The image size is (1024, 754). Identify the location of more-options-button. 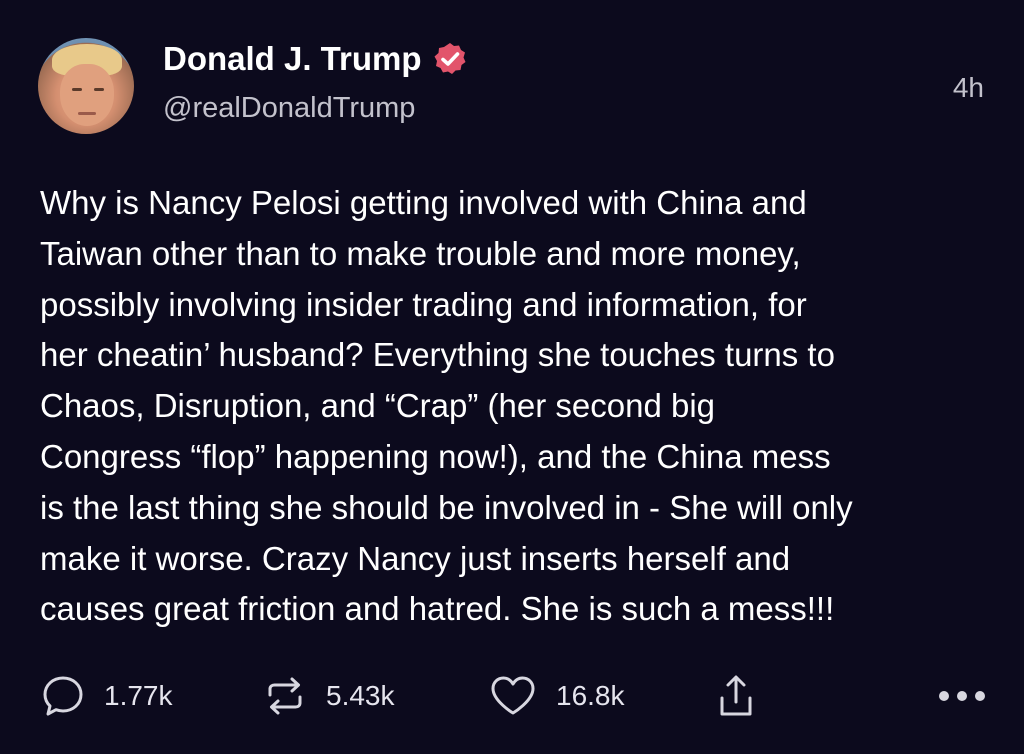
(962, 696).